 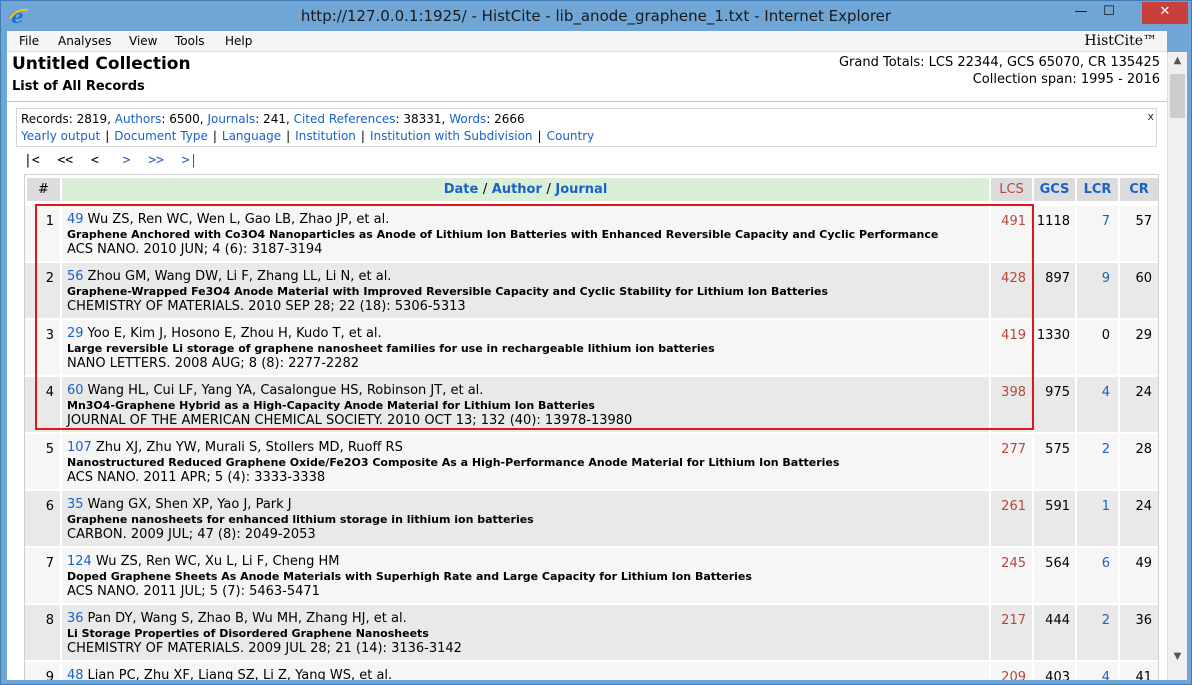 I want to click on scrollbar-thumb, so click(x=1177, y=96).